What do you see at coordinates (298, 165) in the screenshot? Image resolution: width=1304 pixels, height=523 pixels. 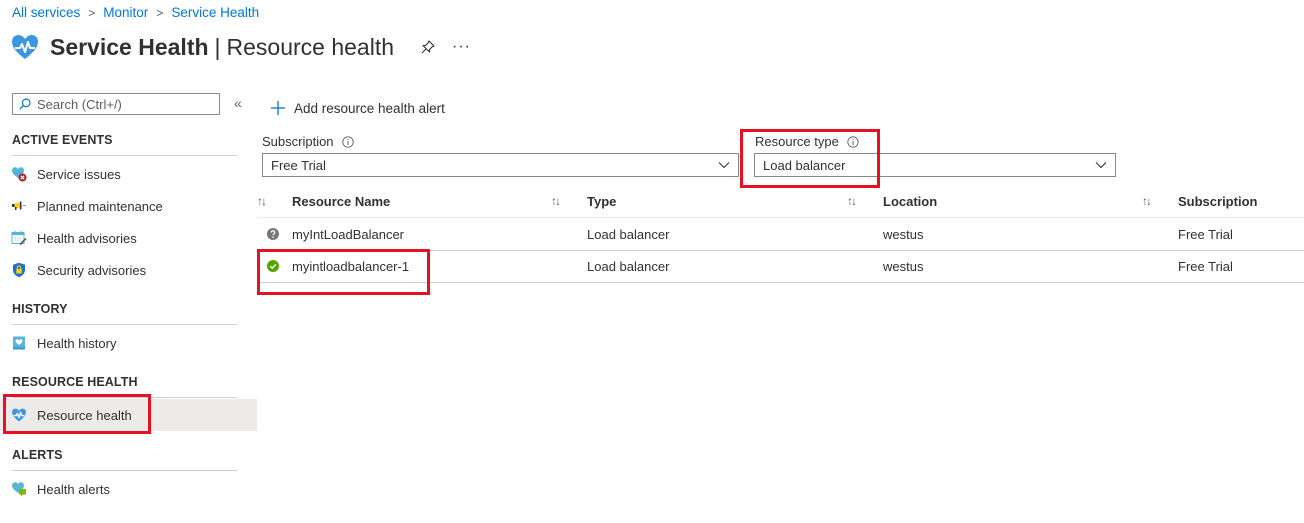 I see `subscription-value: Free Trial` at bounding box center [298, 165].